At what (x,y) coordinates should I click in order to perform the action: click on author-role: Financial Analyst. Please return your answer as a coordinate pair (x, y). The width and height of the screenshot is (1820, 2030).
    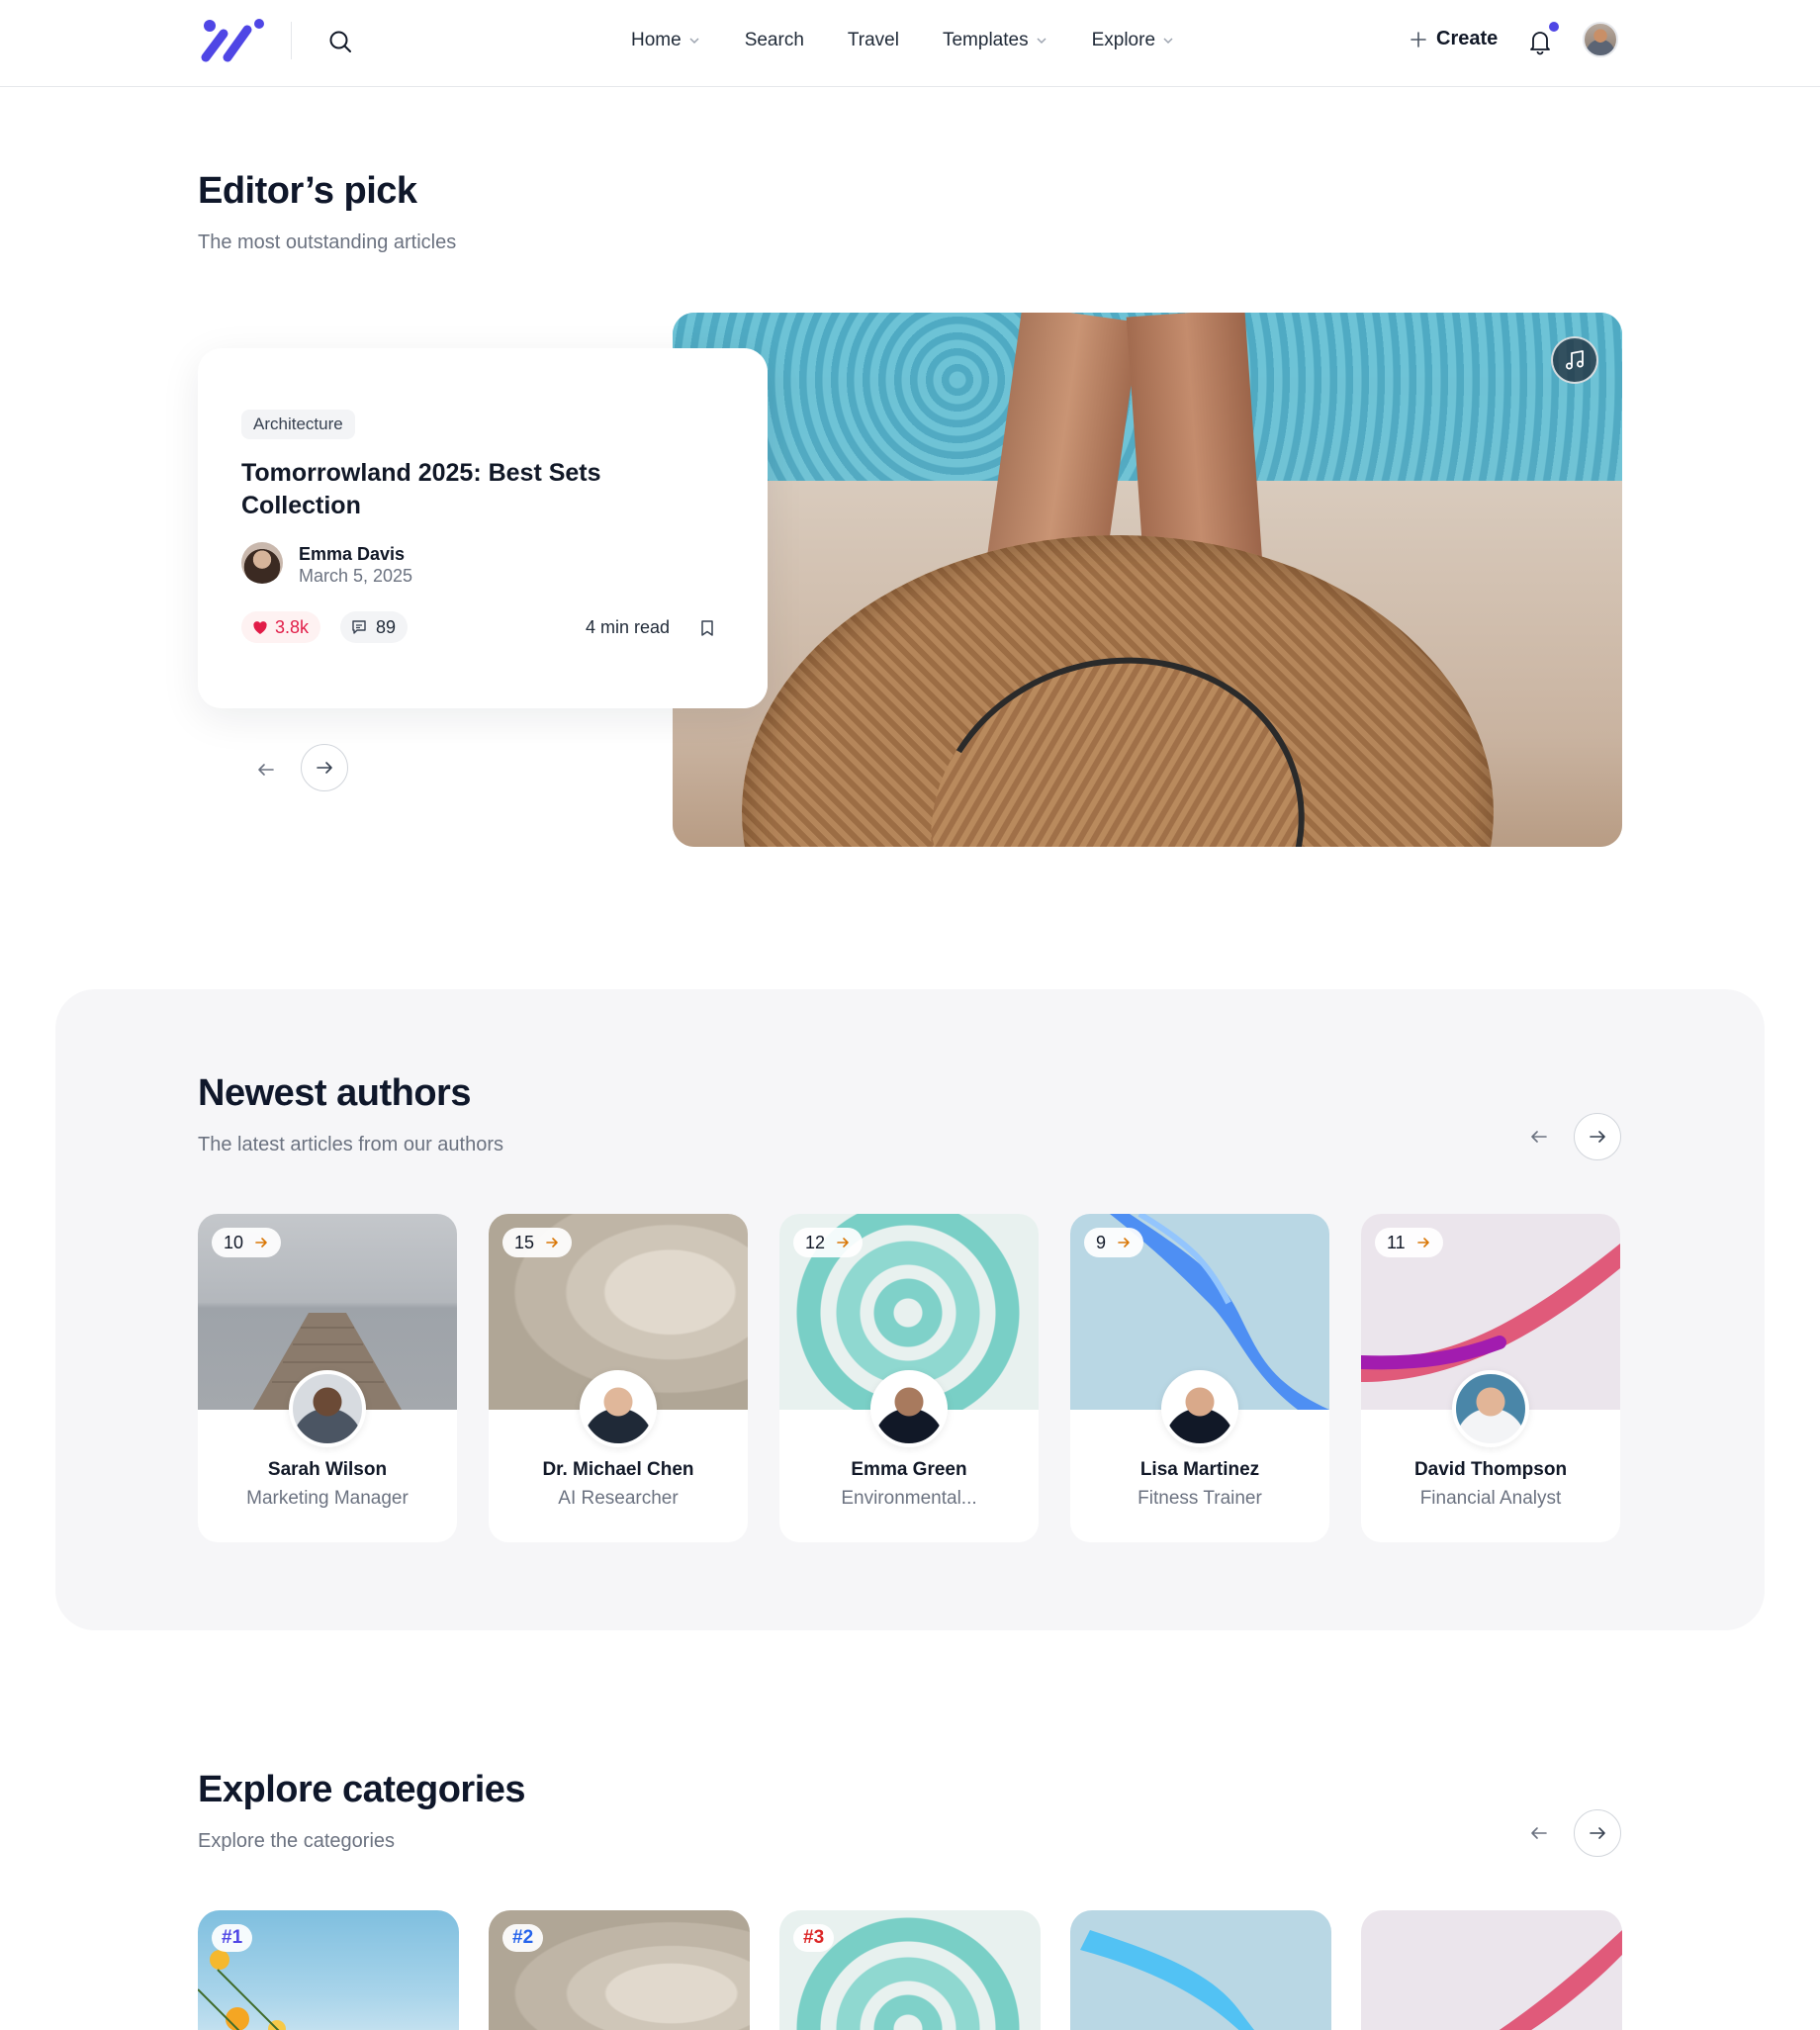
    Looking at the image, I should click on (1490, 1498).